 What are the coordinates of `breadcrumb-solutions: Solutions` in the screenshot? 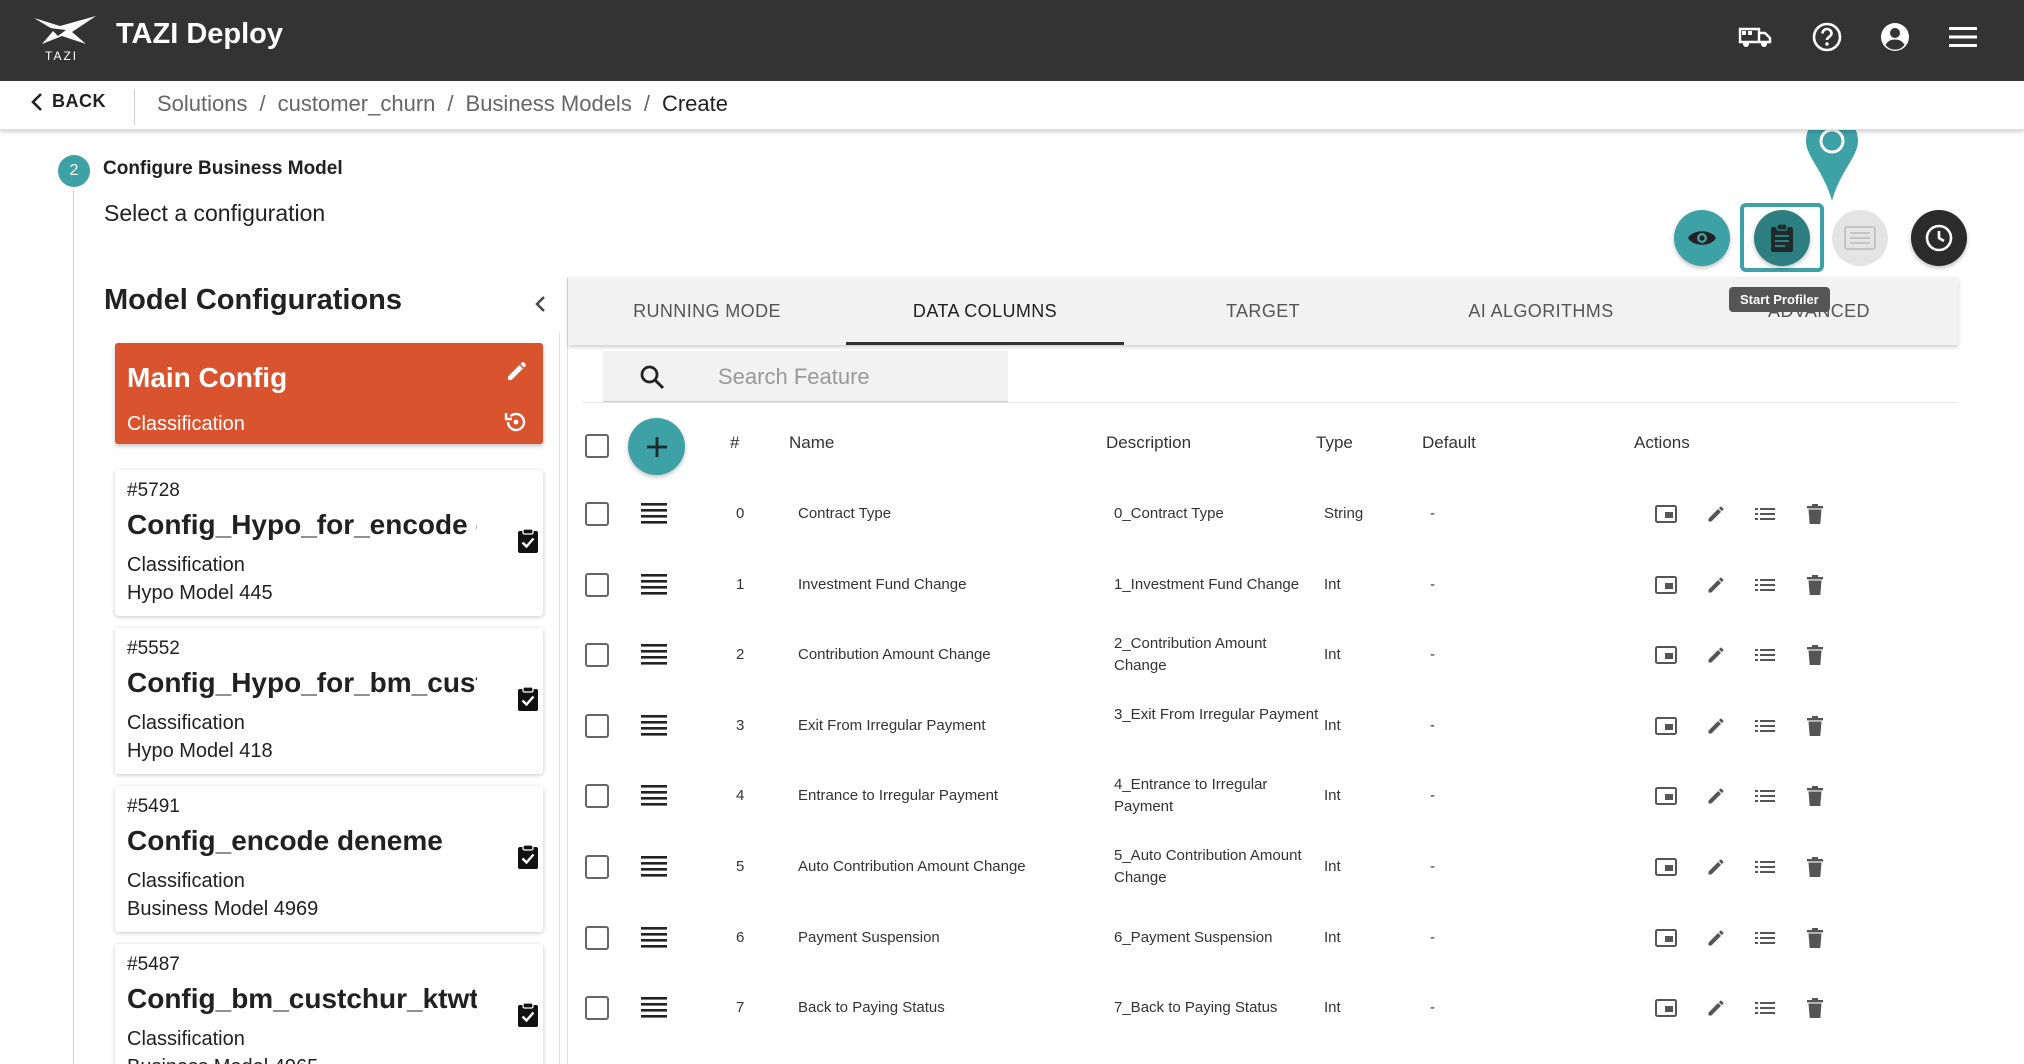 It's located at (202, 104).